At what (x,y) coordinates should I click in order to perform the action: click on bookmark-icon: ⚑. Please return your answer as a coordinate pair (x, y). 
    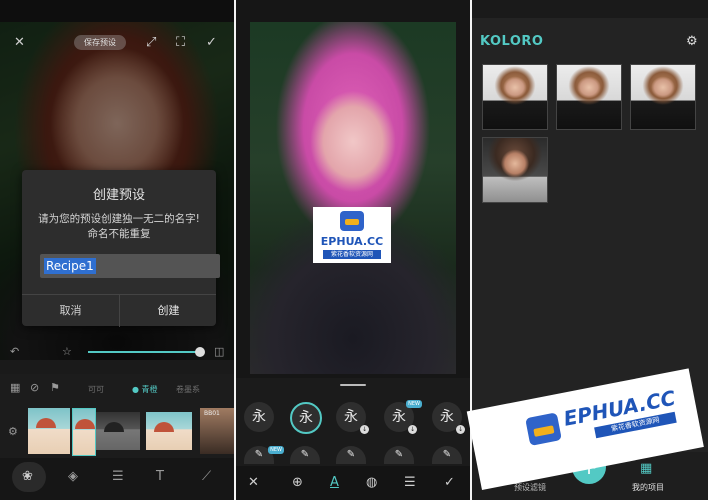
    Looking at the image, I should click on (55, 387).